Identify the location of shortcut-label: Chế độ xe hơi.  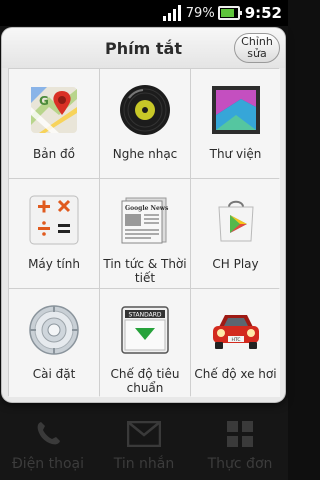
(235, 374).